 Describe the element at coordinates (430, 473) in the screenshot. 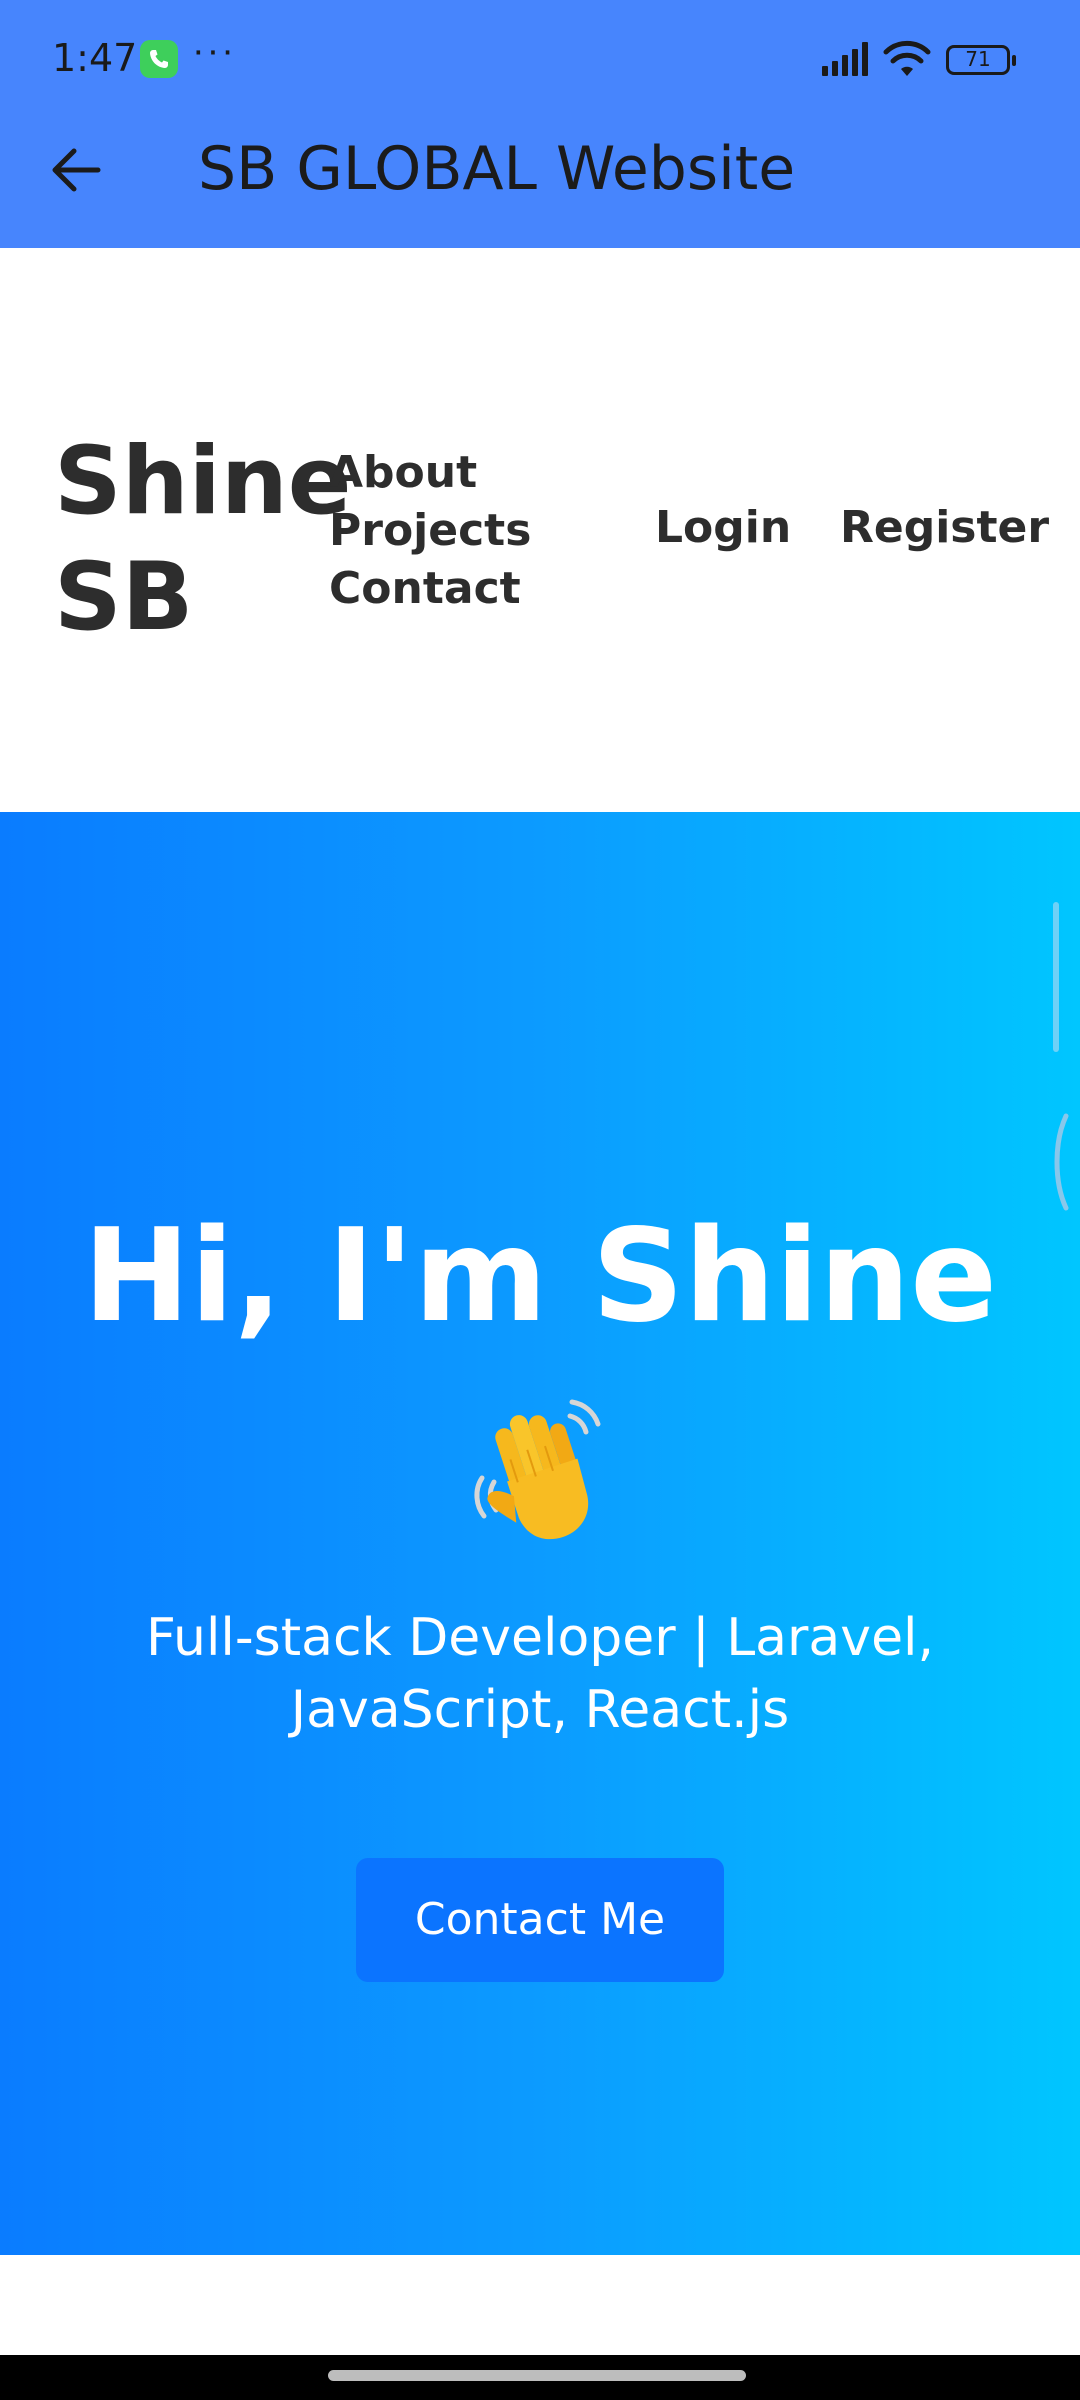

I see `nav-link-about: About` at that location.